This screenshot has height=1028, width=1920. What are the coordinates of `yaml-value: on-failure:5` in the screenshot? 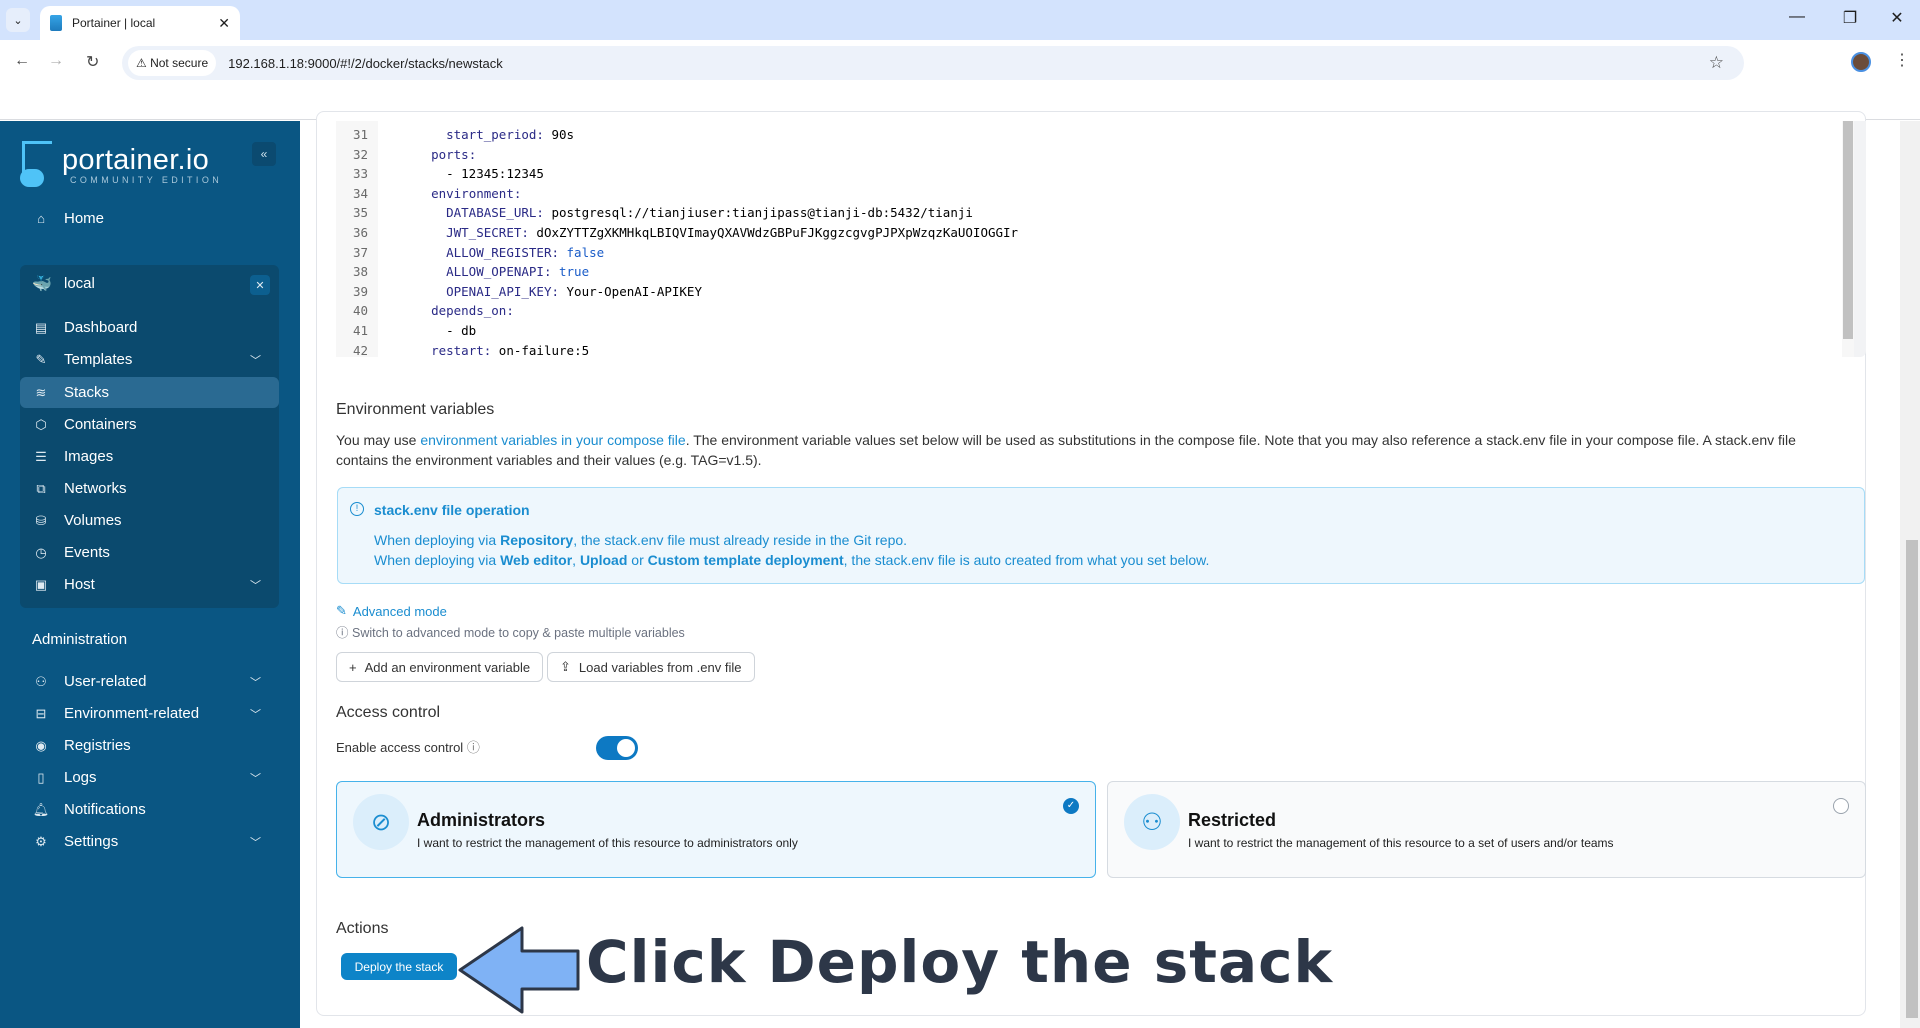 It's located at (540, 350).